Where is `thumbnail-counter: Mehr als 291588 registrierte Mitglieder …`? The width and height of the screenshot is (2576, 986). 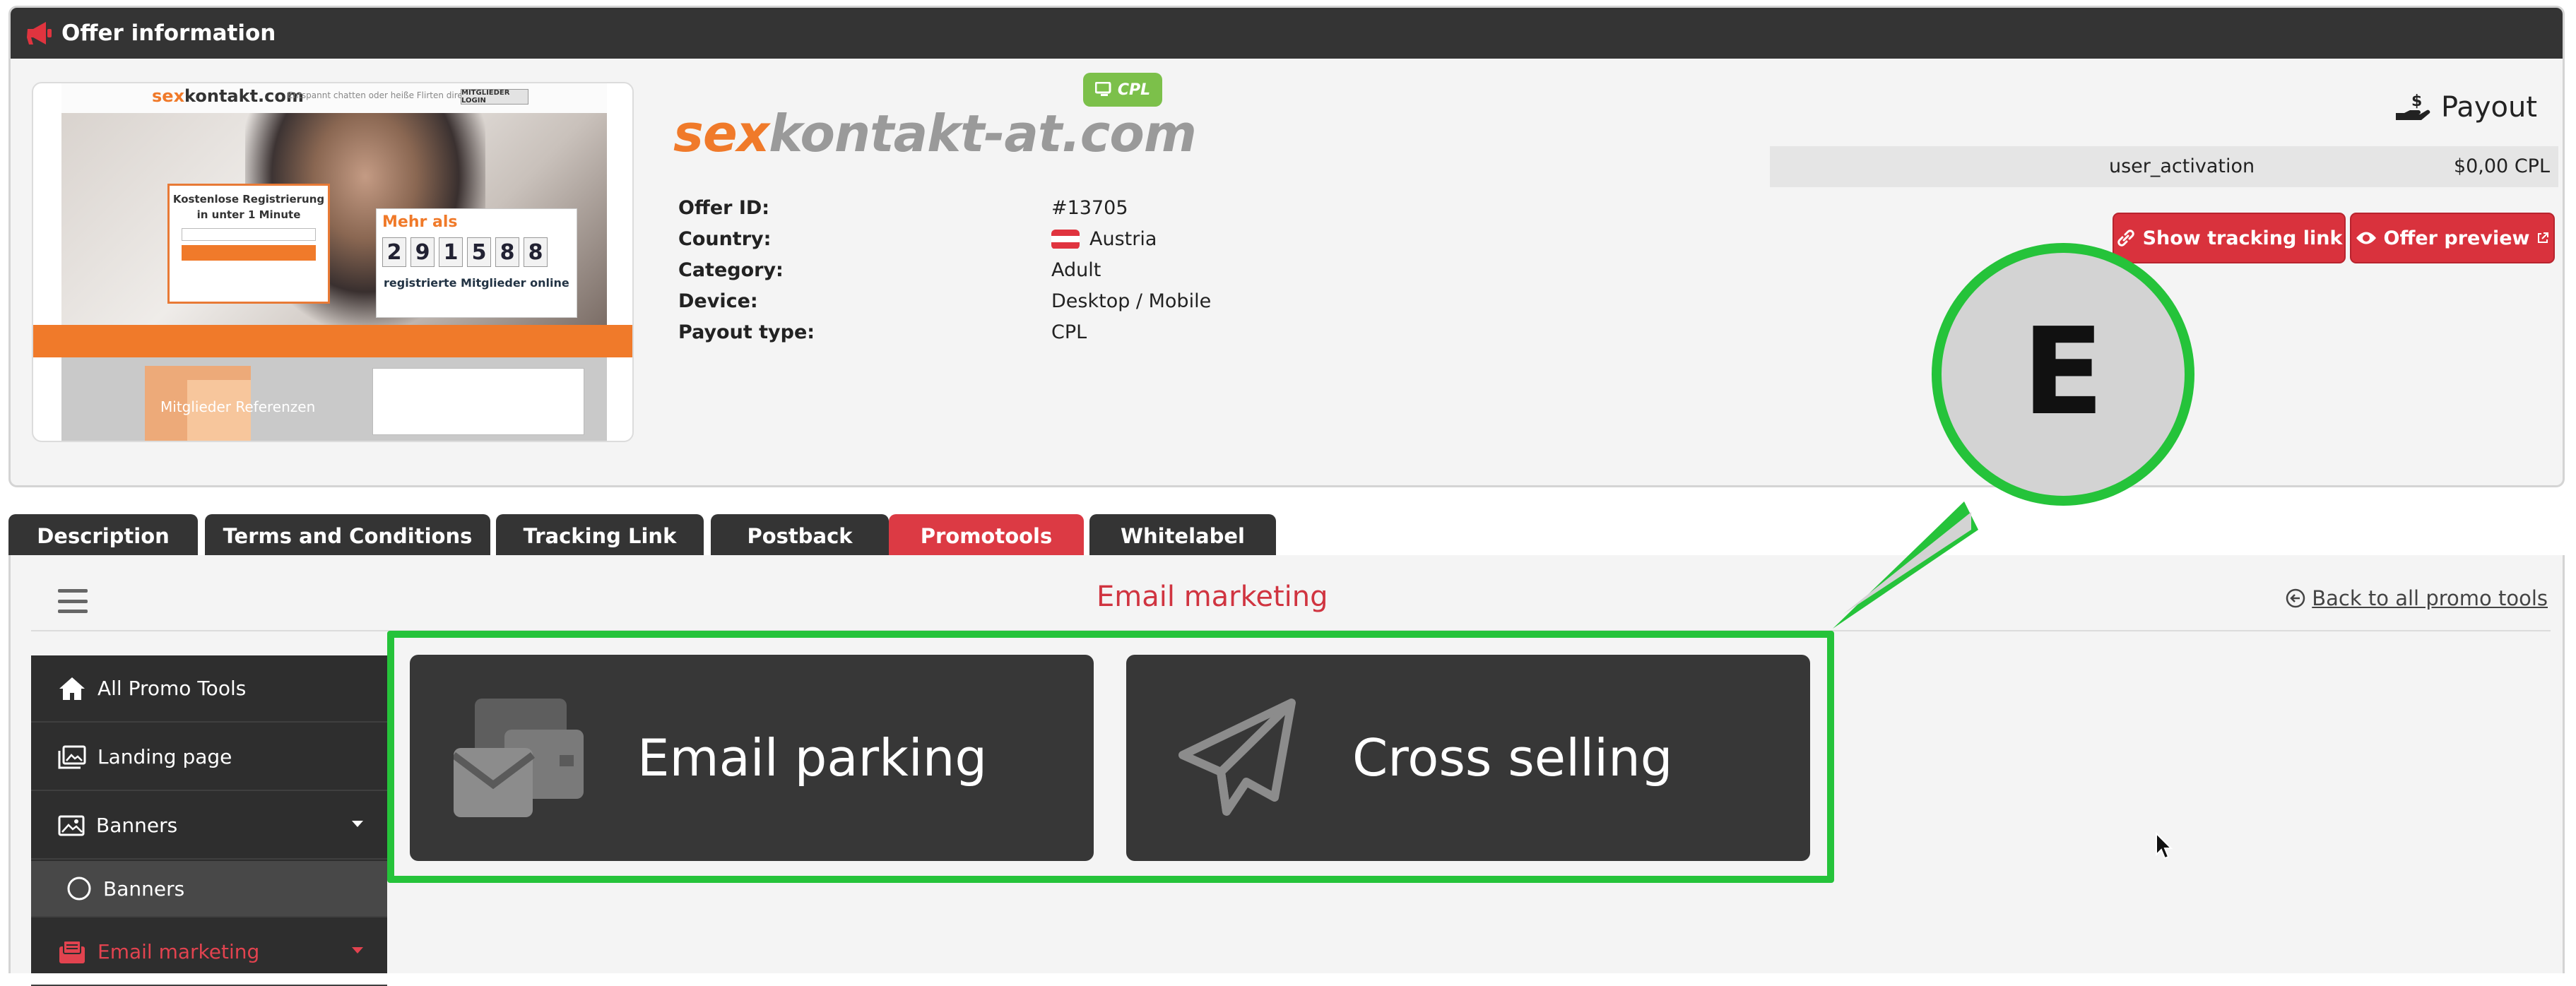
thumbnail-counter: Mehr als 291588 registrierte Mitglieder … is located at coordinates (476, 263).